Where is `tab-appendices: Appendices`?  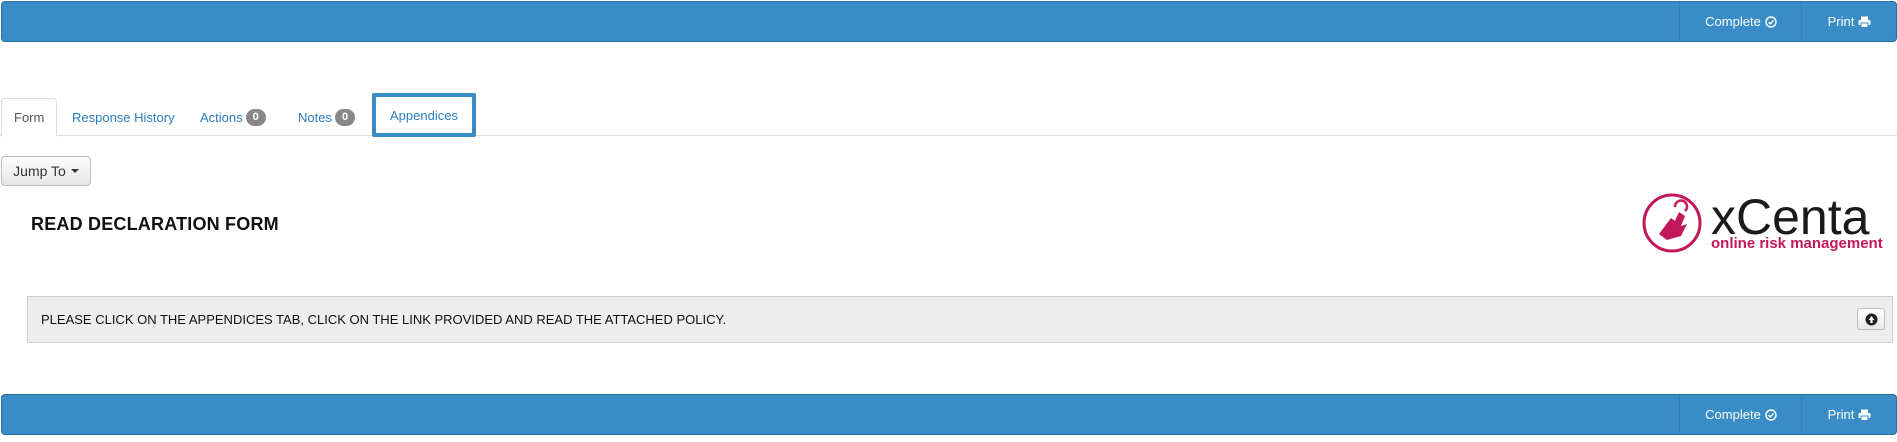
tab-appendices: Appendices is located at coordinates (424, 115).